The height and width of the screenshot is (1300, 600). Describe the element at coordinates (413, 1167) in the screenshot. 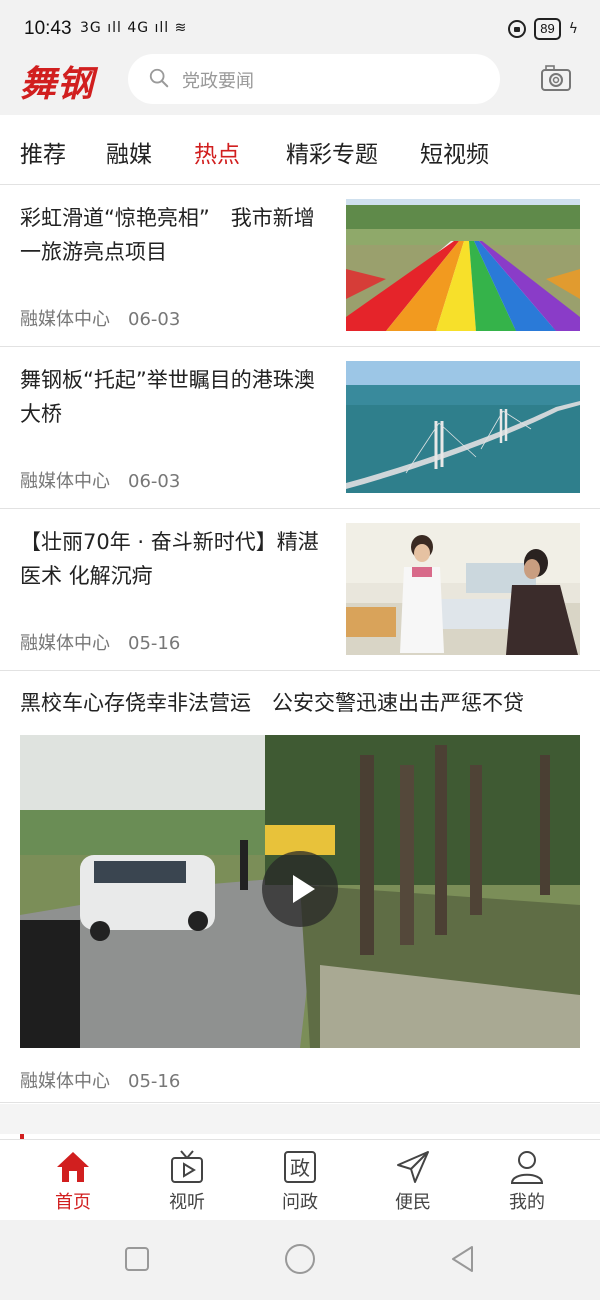

I see `paper-plane-icon` at that location.